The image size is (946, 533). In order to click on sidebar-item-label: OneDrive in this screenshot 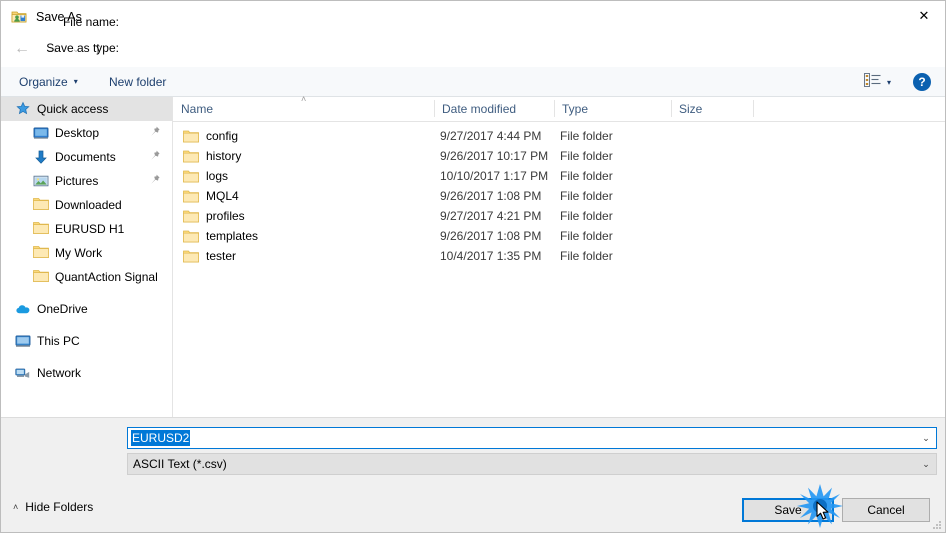, I will do `click(62, 309)`.